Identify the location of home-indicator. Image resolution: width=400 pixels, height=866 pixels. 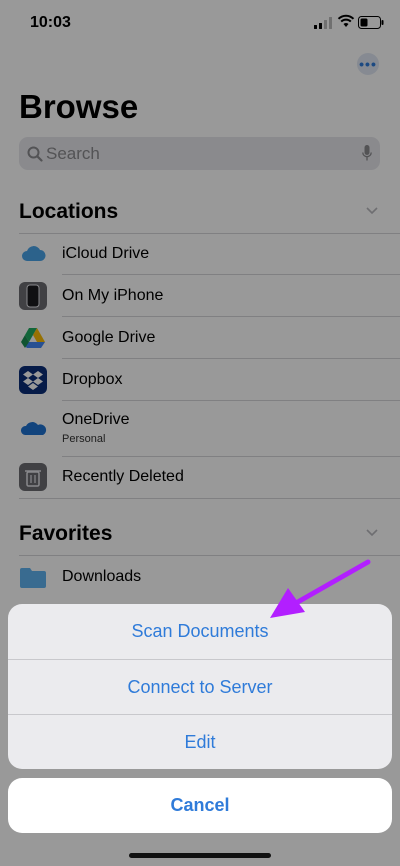
(200, 855).